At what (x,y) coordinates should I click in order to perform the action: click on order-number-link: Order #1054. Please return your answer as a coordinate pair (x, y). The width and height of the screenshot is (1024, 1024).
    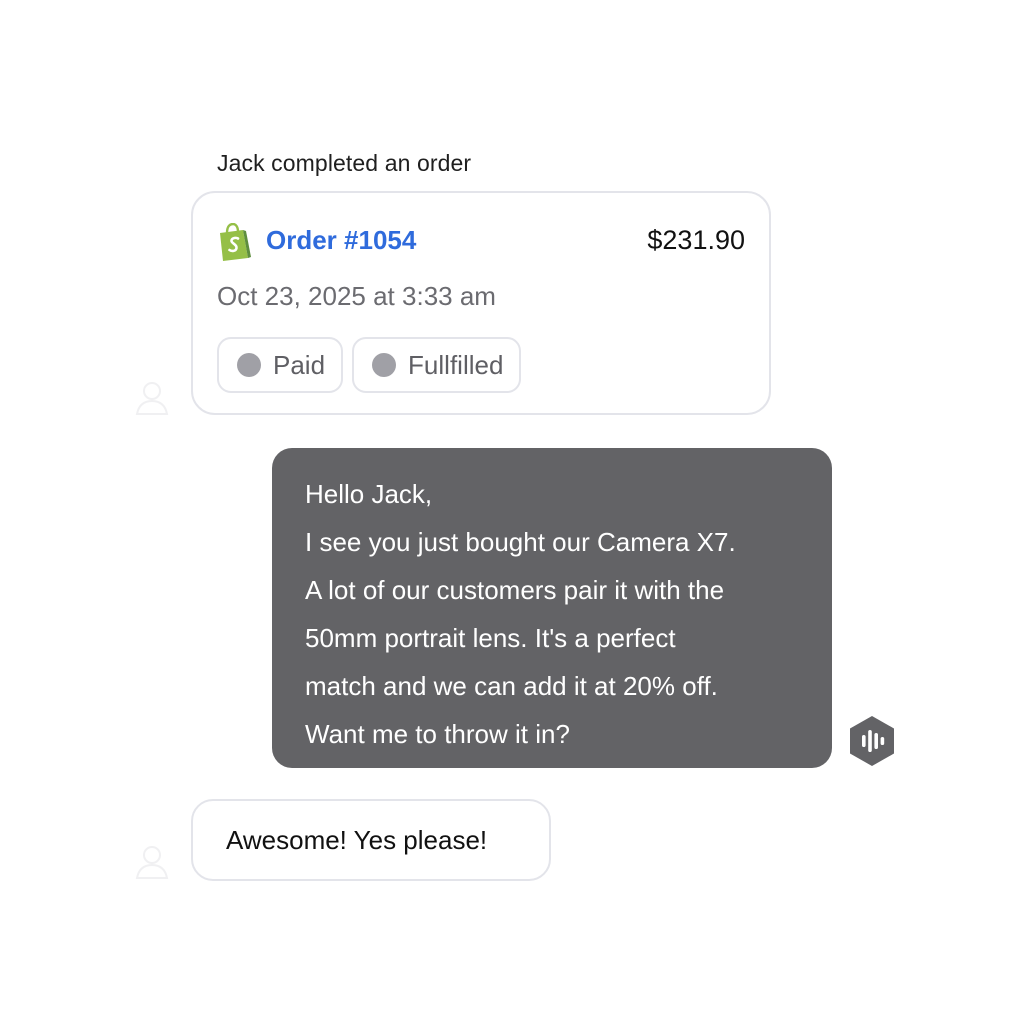
    Looking at the image, I should click on (341, 240).